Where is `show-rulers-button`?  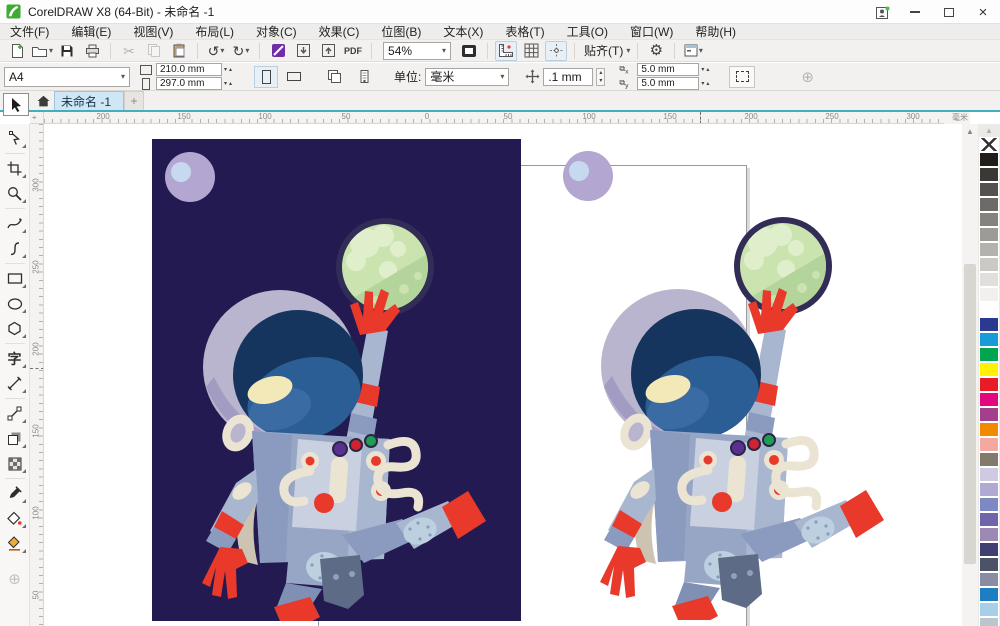
show-rulers-button is located at coordinates (506, 50).